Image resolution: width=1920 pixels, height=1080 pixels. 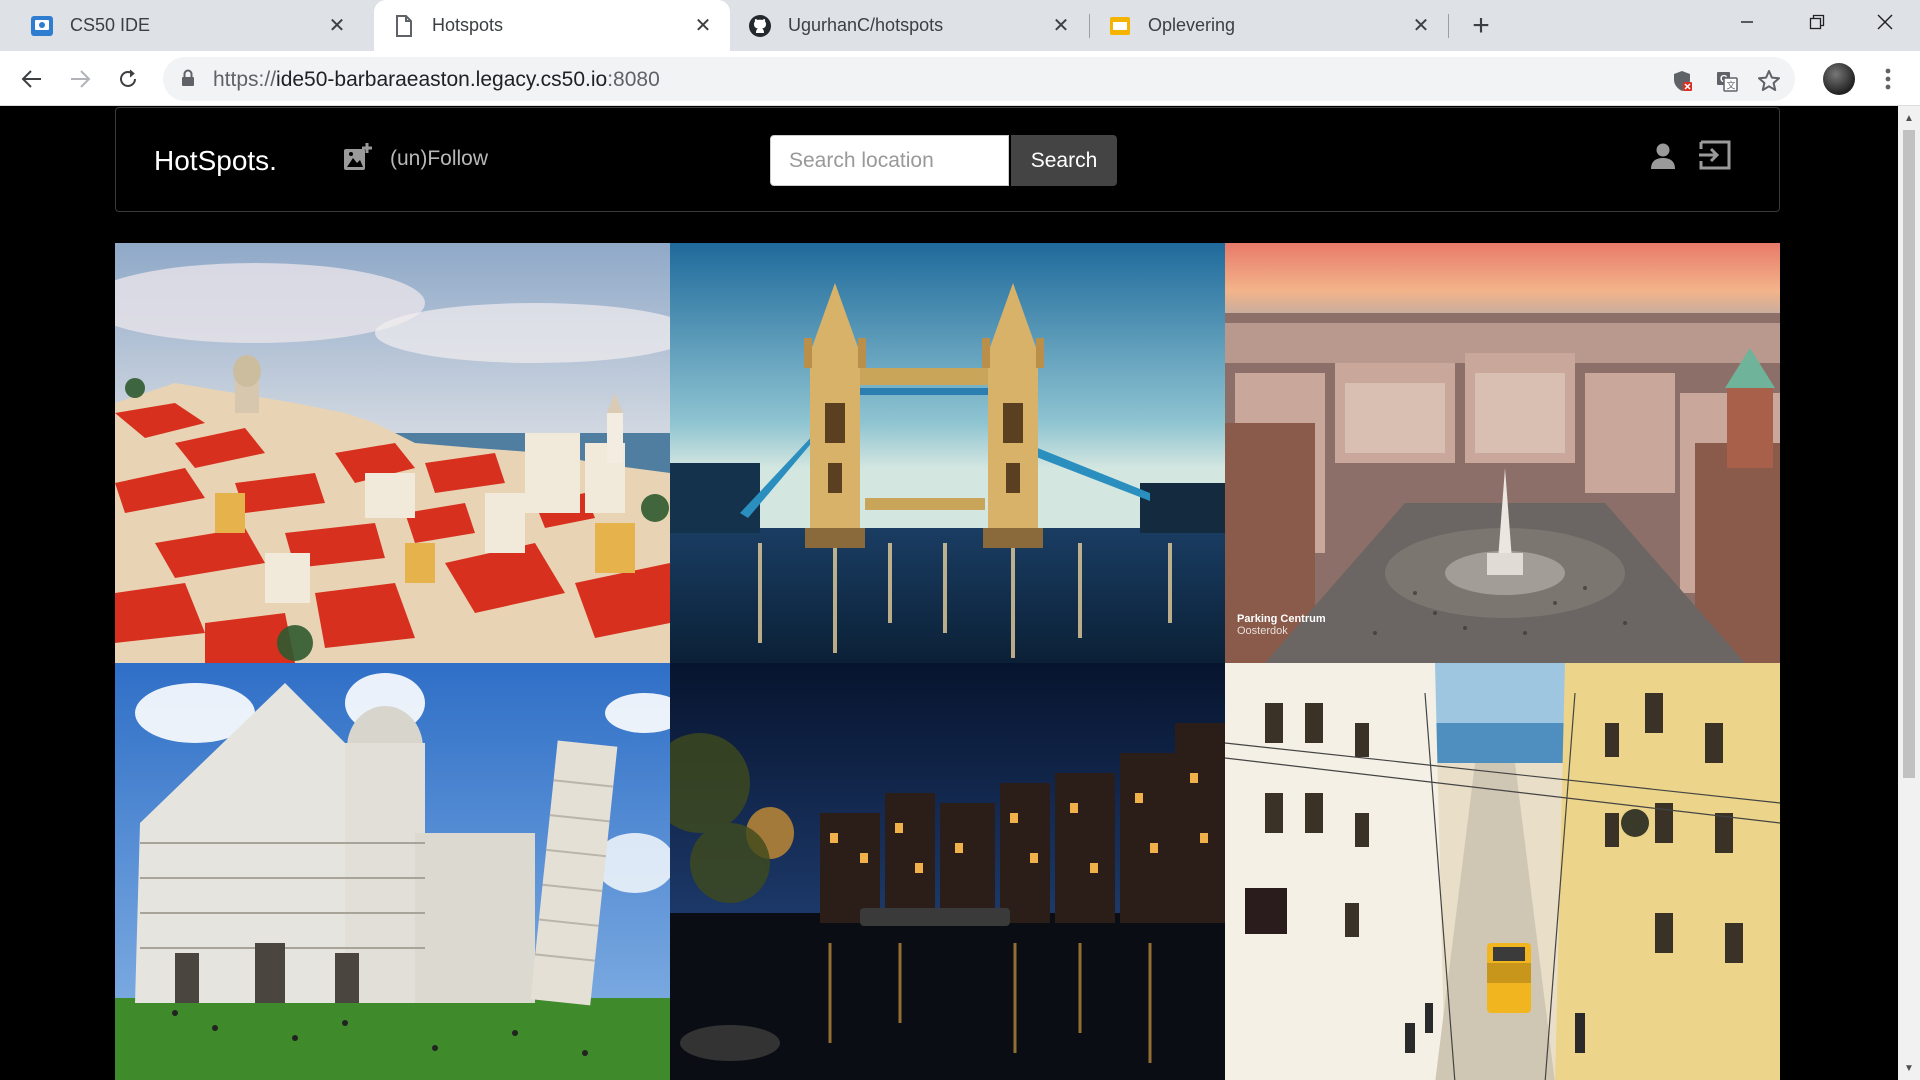 I want to click on more-menu-icon, so click(x=1888, y=79).